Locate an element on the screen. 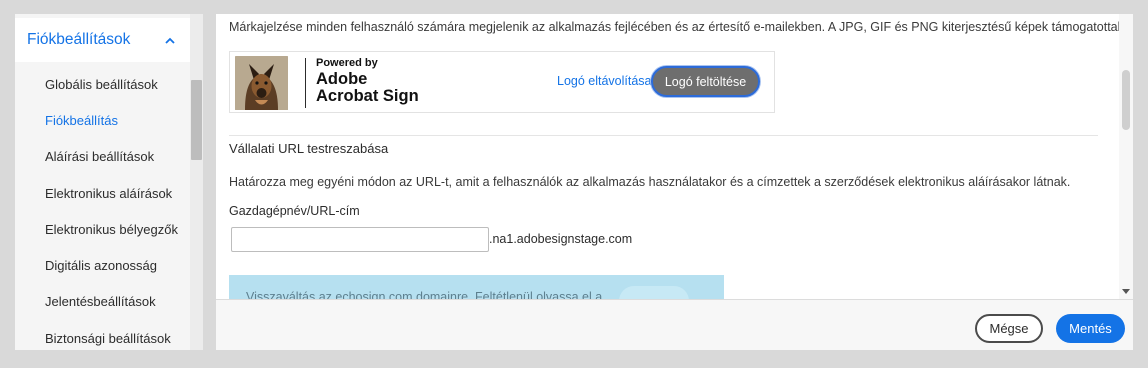 Image resolution: width=1148 pixels, height=368 pixels. sidebar-item-electronic-signatures: Elektronikus aláírások is located at coordinates (102, 193).